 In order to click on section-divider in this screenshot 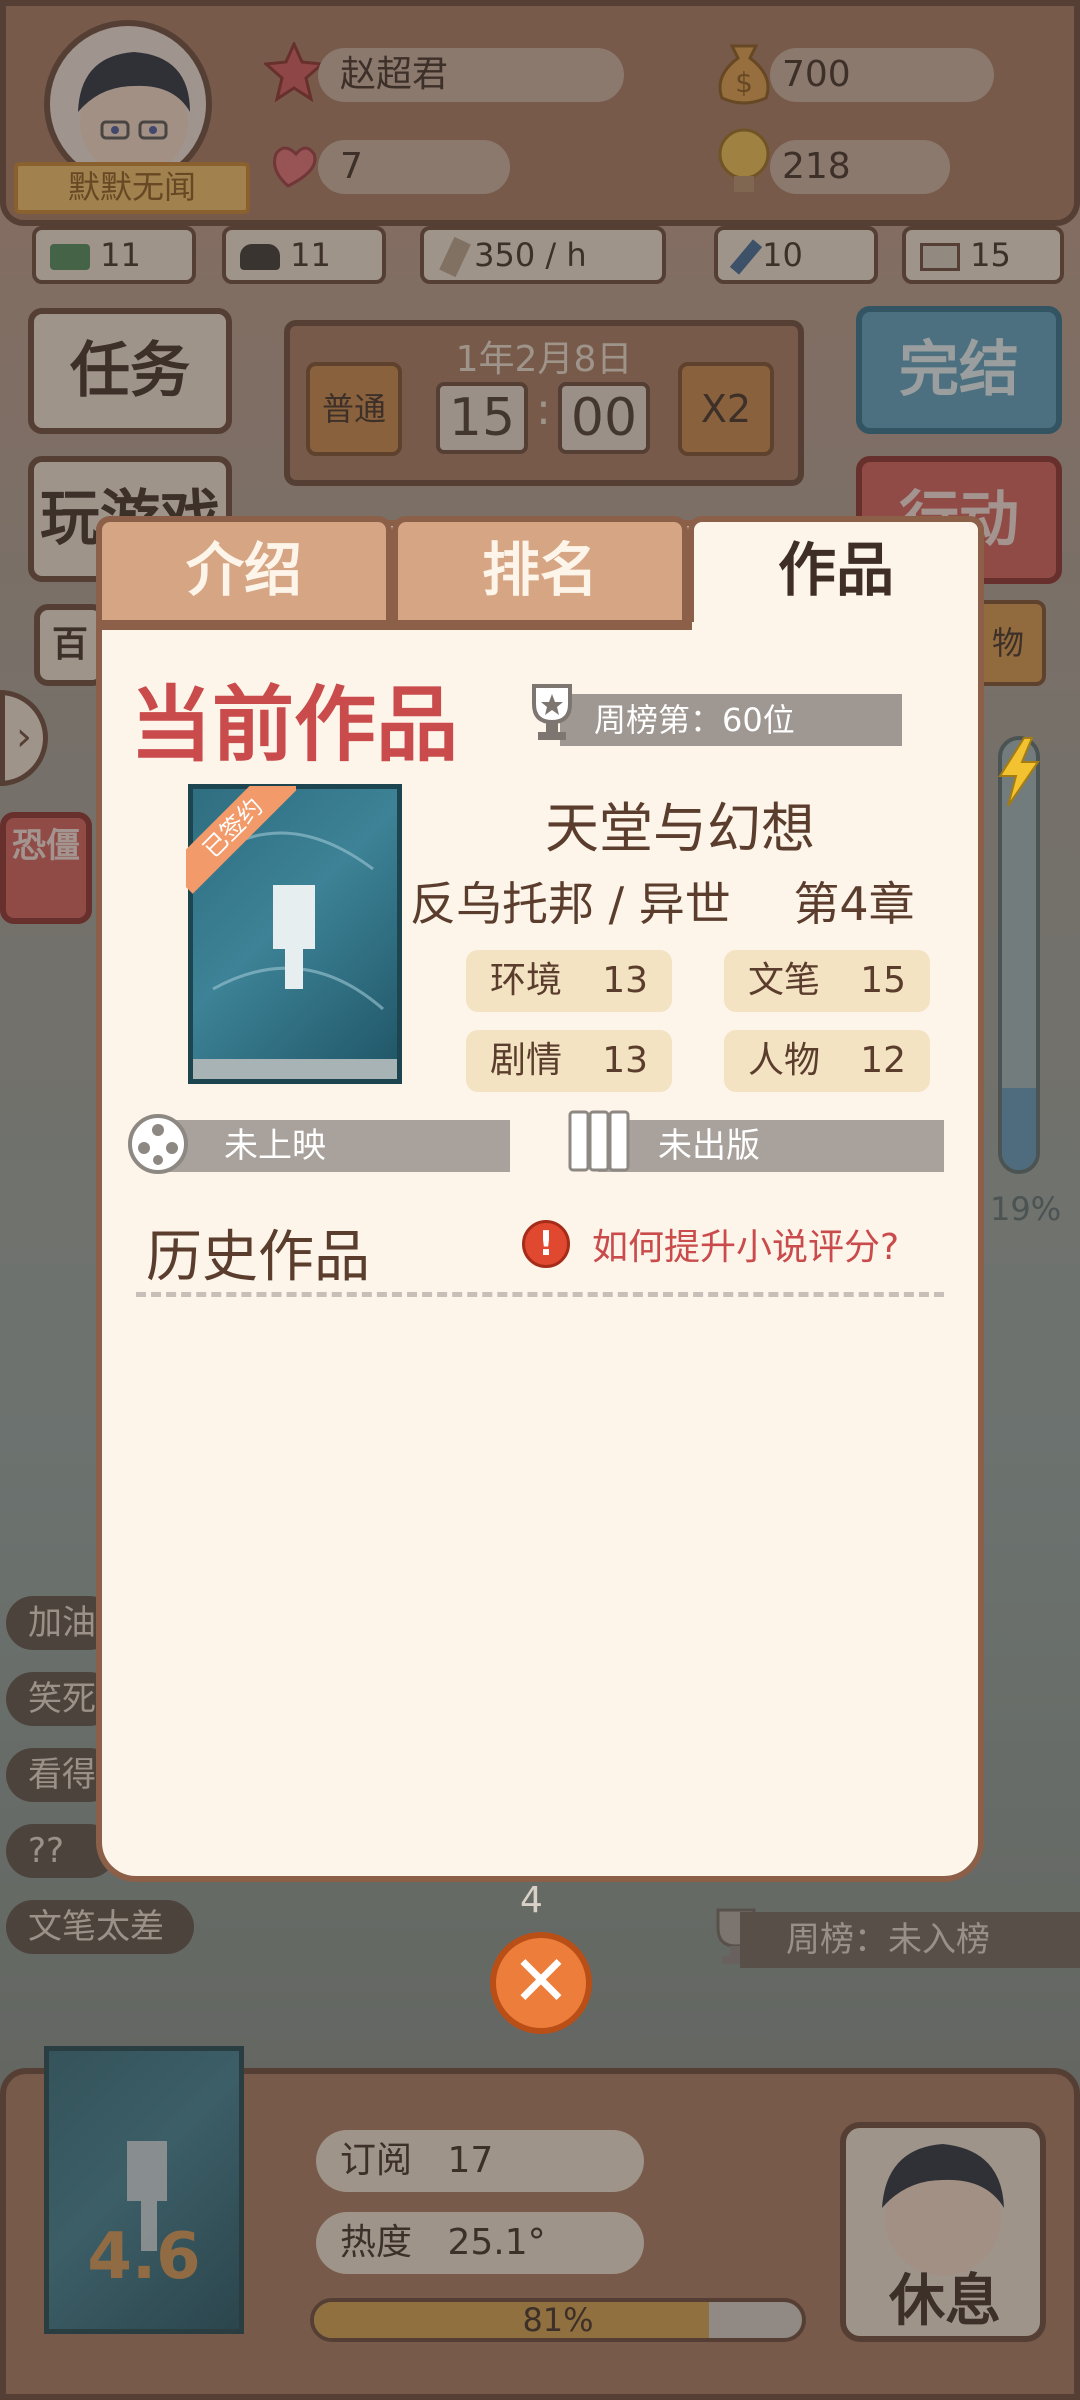, I will do `click(540, 1294)`.